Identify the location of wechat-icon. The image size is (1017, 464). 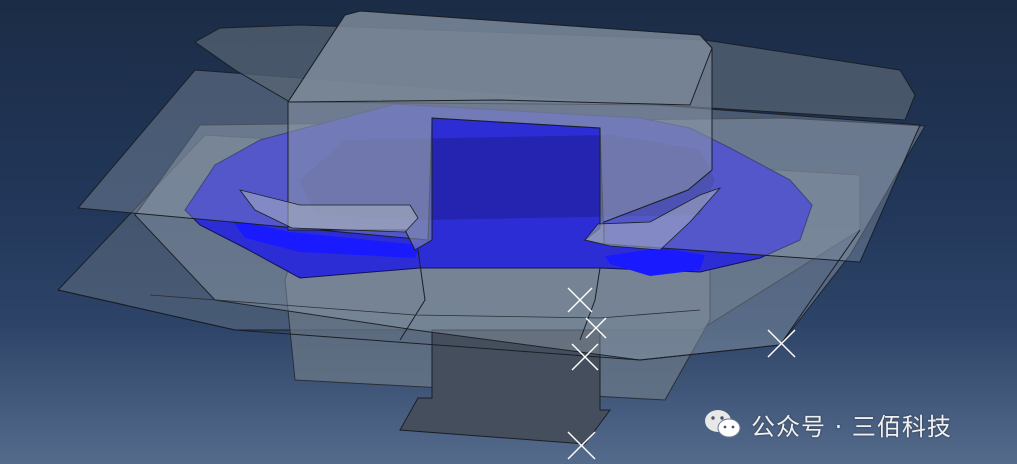
(723, 424).